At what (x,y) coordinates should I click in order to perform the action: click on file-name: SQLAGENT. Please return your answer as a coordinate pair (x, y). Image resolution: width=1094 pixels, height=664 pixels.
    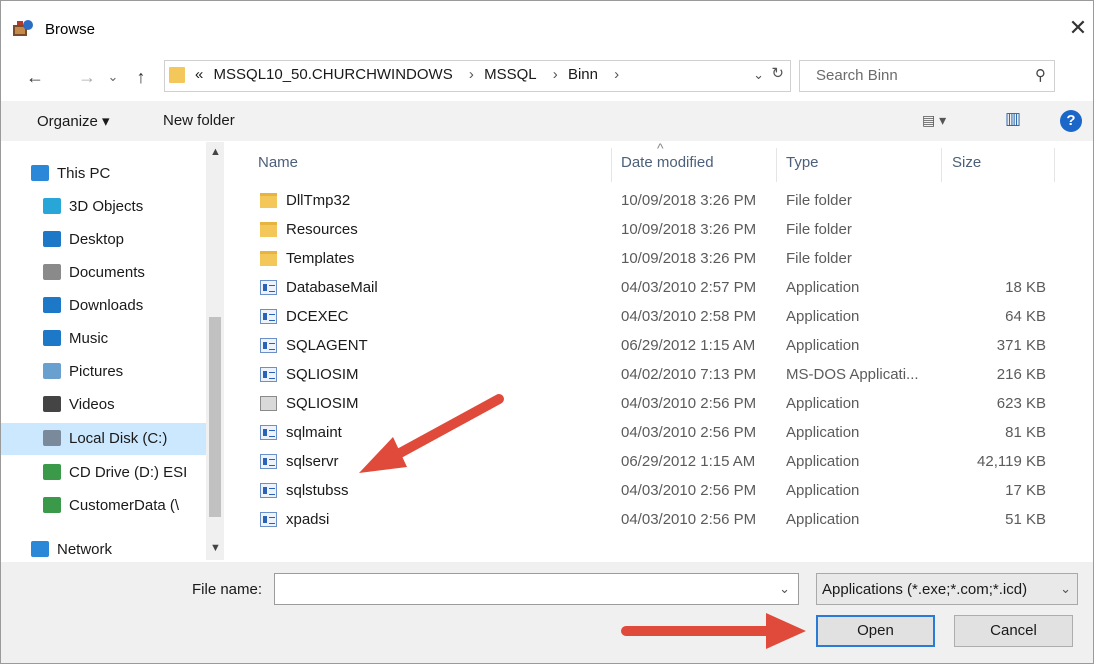
    Looking at the image, I should click on (327, 345).